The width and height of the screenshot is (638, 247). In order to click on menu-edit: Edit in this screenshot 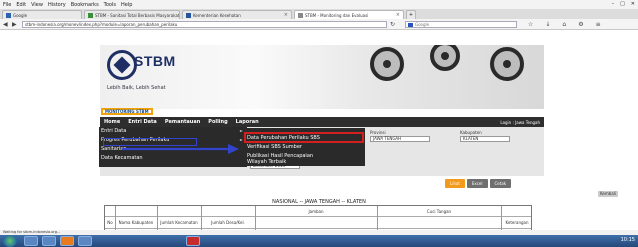, I will do `click(21, 5)`.